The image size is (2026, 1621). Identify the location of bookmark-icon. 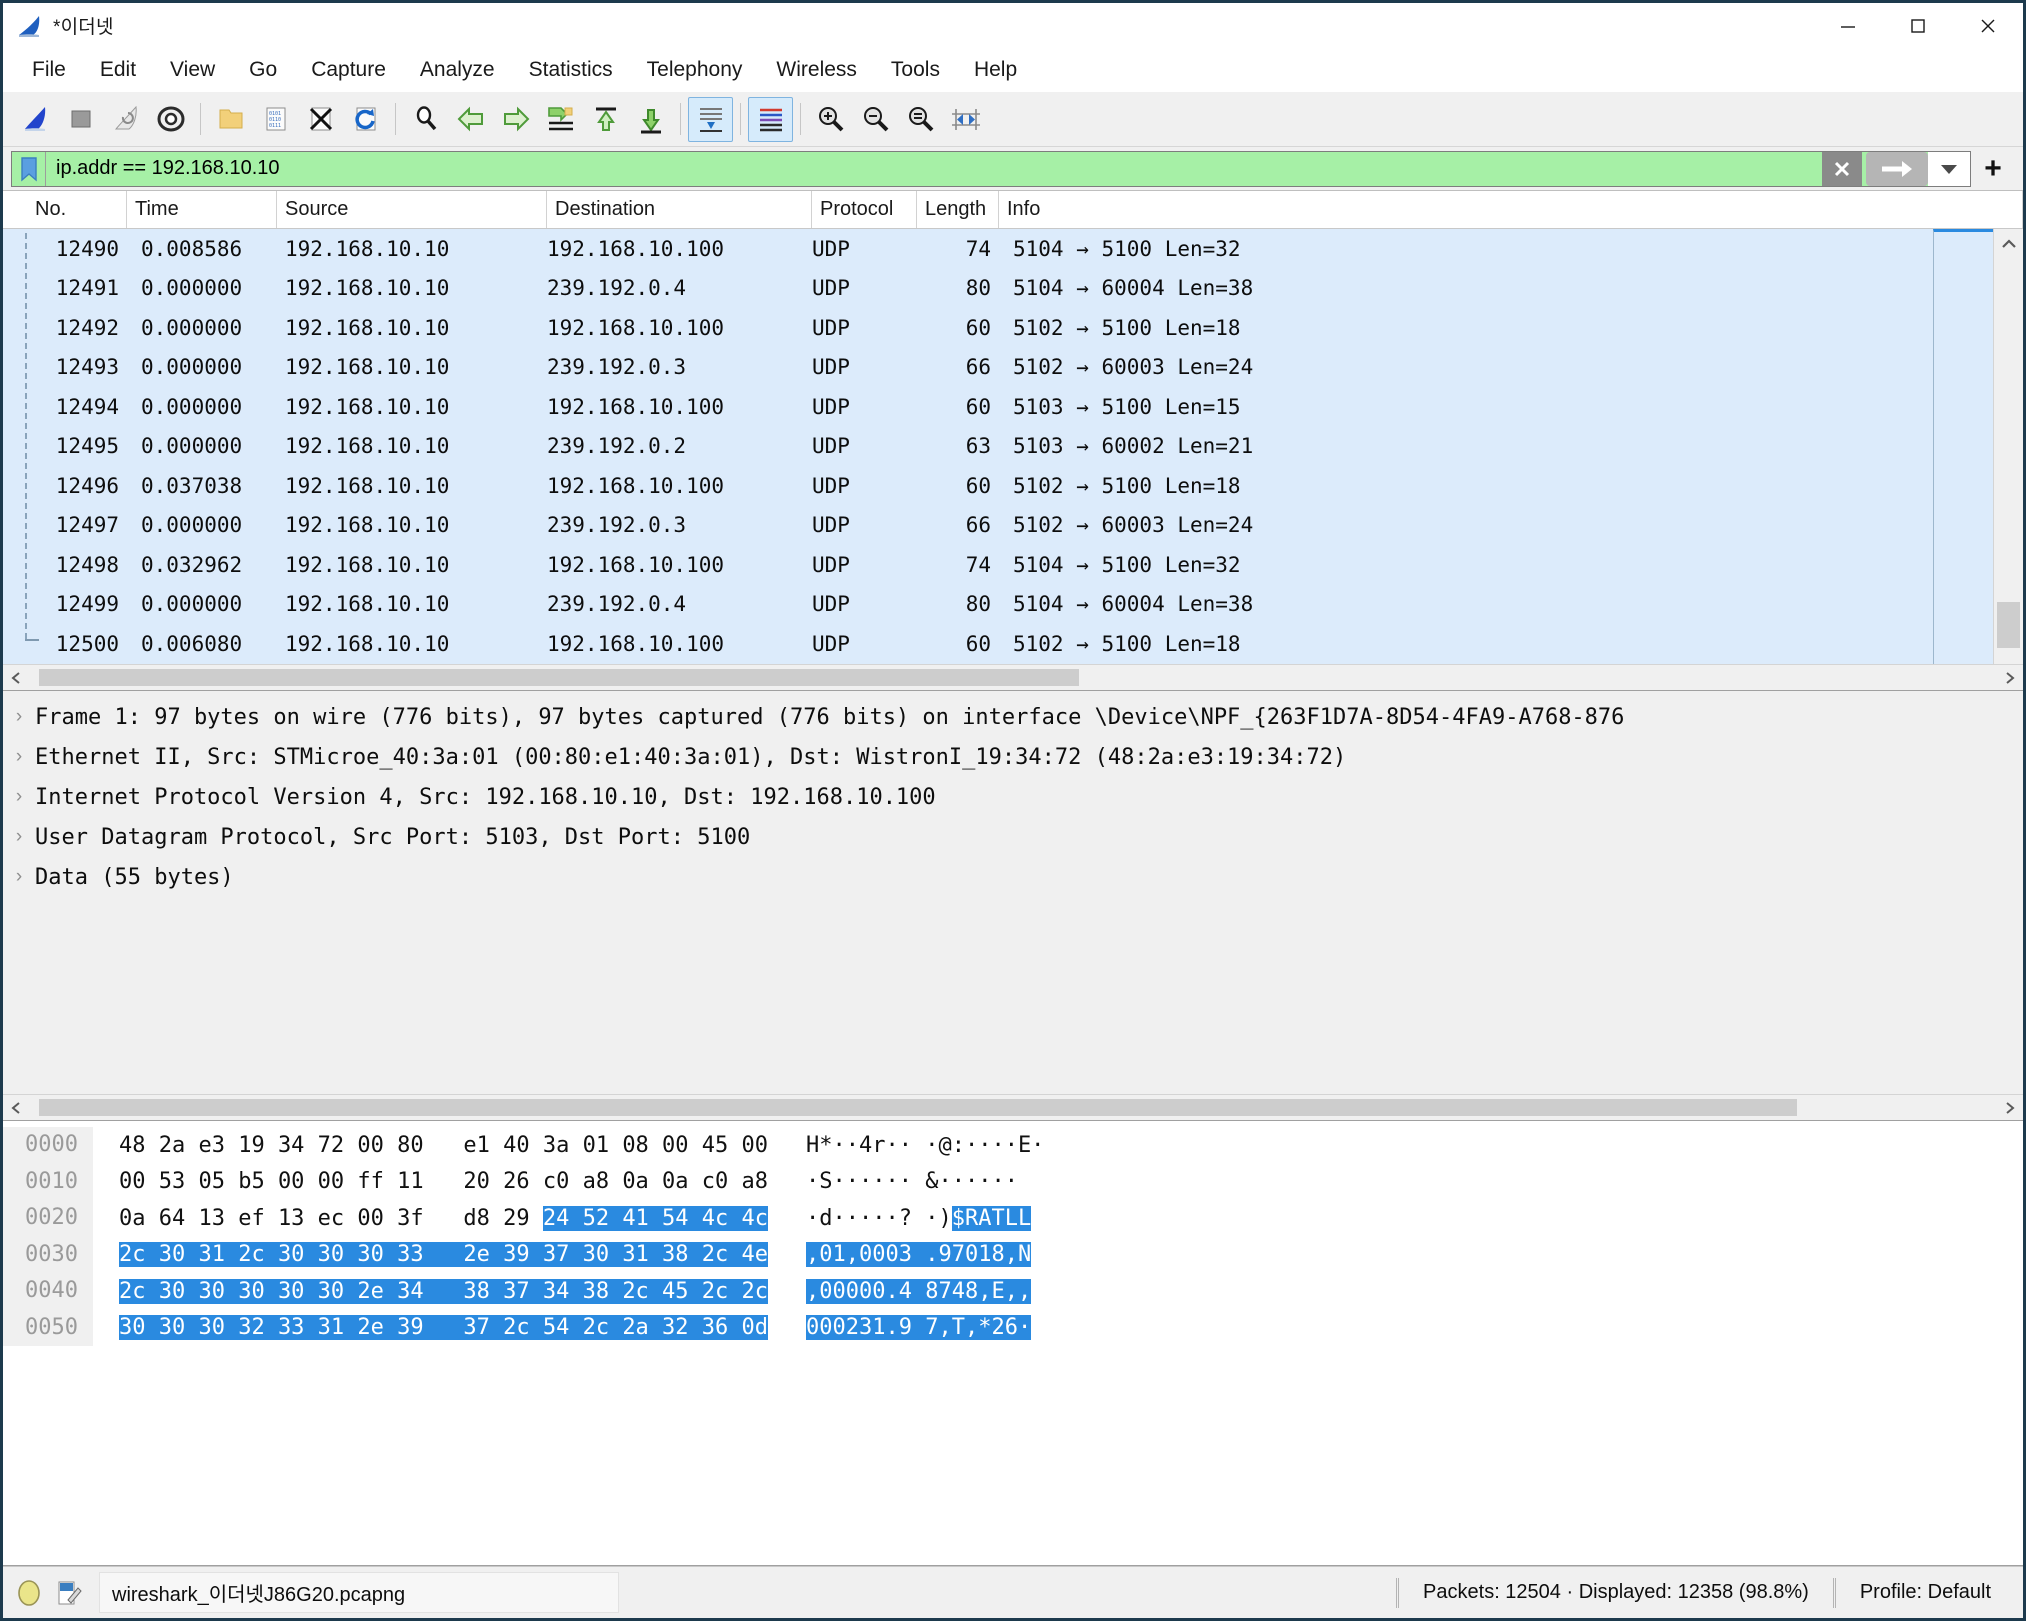
(29, 168).